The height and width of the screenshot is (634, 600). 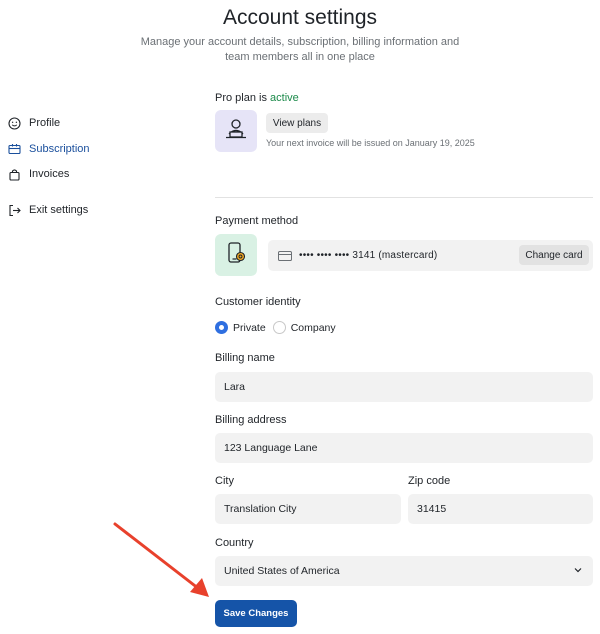 I want to click on billing-address-label: Billing address, so click(x=251, y=420).